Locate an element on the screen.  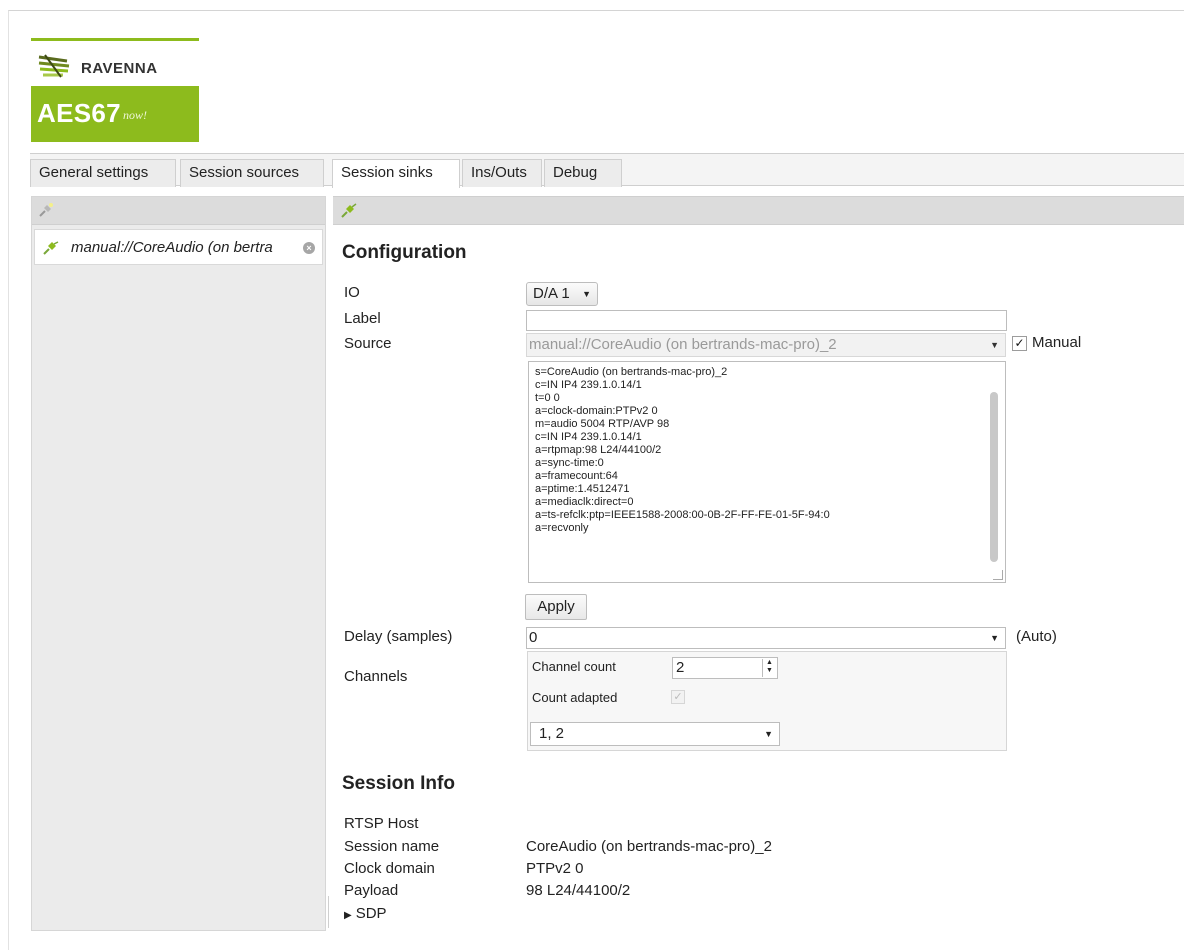
channels-label: Channels is located at coordinates (376, 676).